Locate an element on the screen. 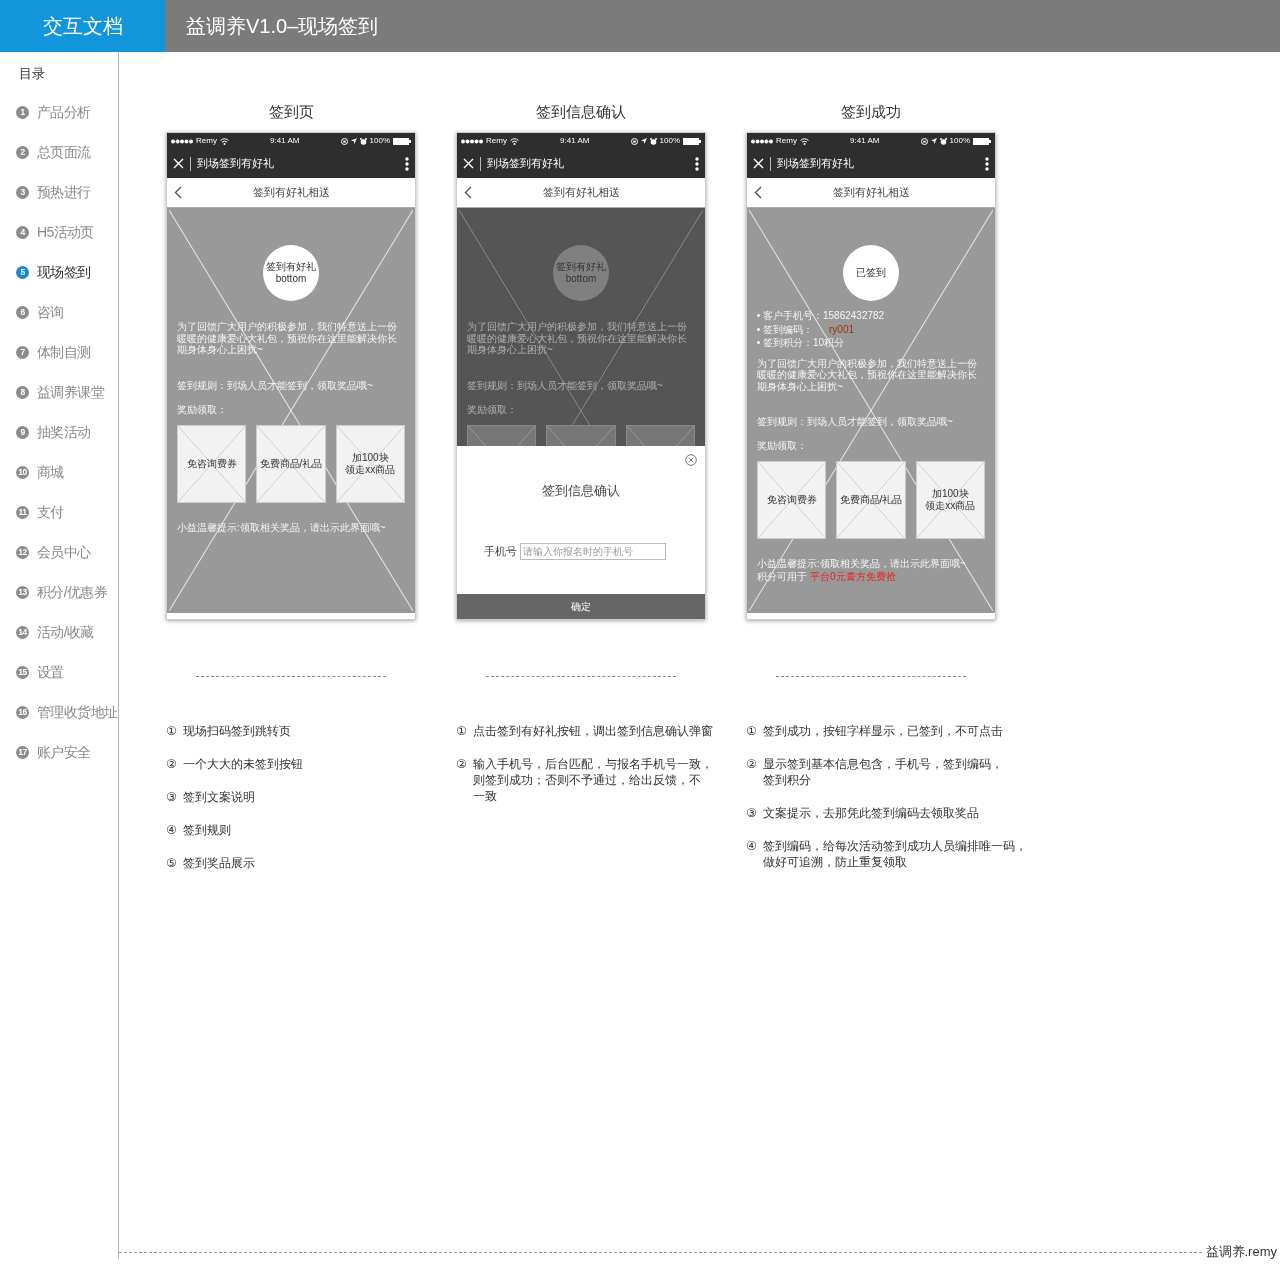  number-badge: 10 is located at coordinates (22, 472).